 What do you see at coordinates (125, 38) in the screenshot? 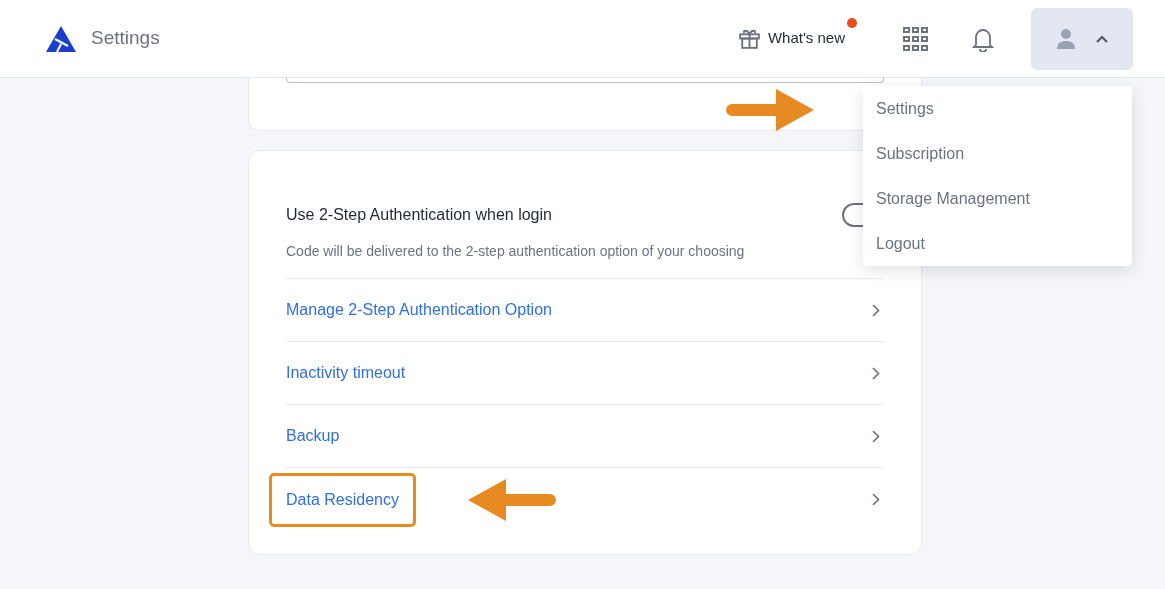
I see `page-title: Settings` at bounding box center [125, 38].